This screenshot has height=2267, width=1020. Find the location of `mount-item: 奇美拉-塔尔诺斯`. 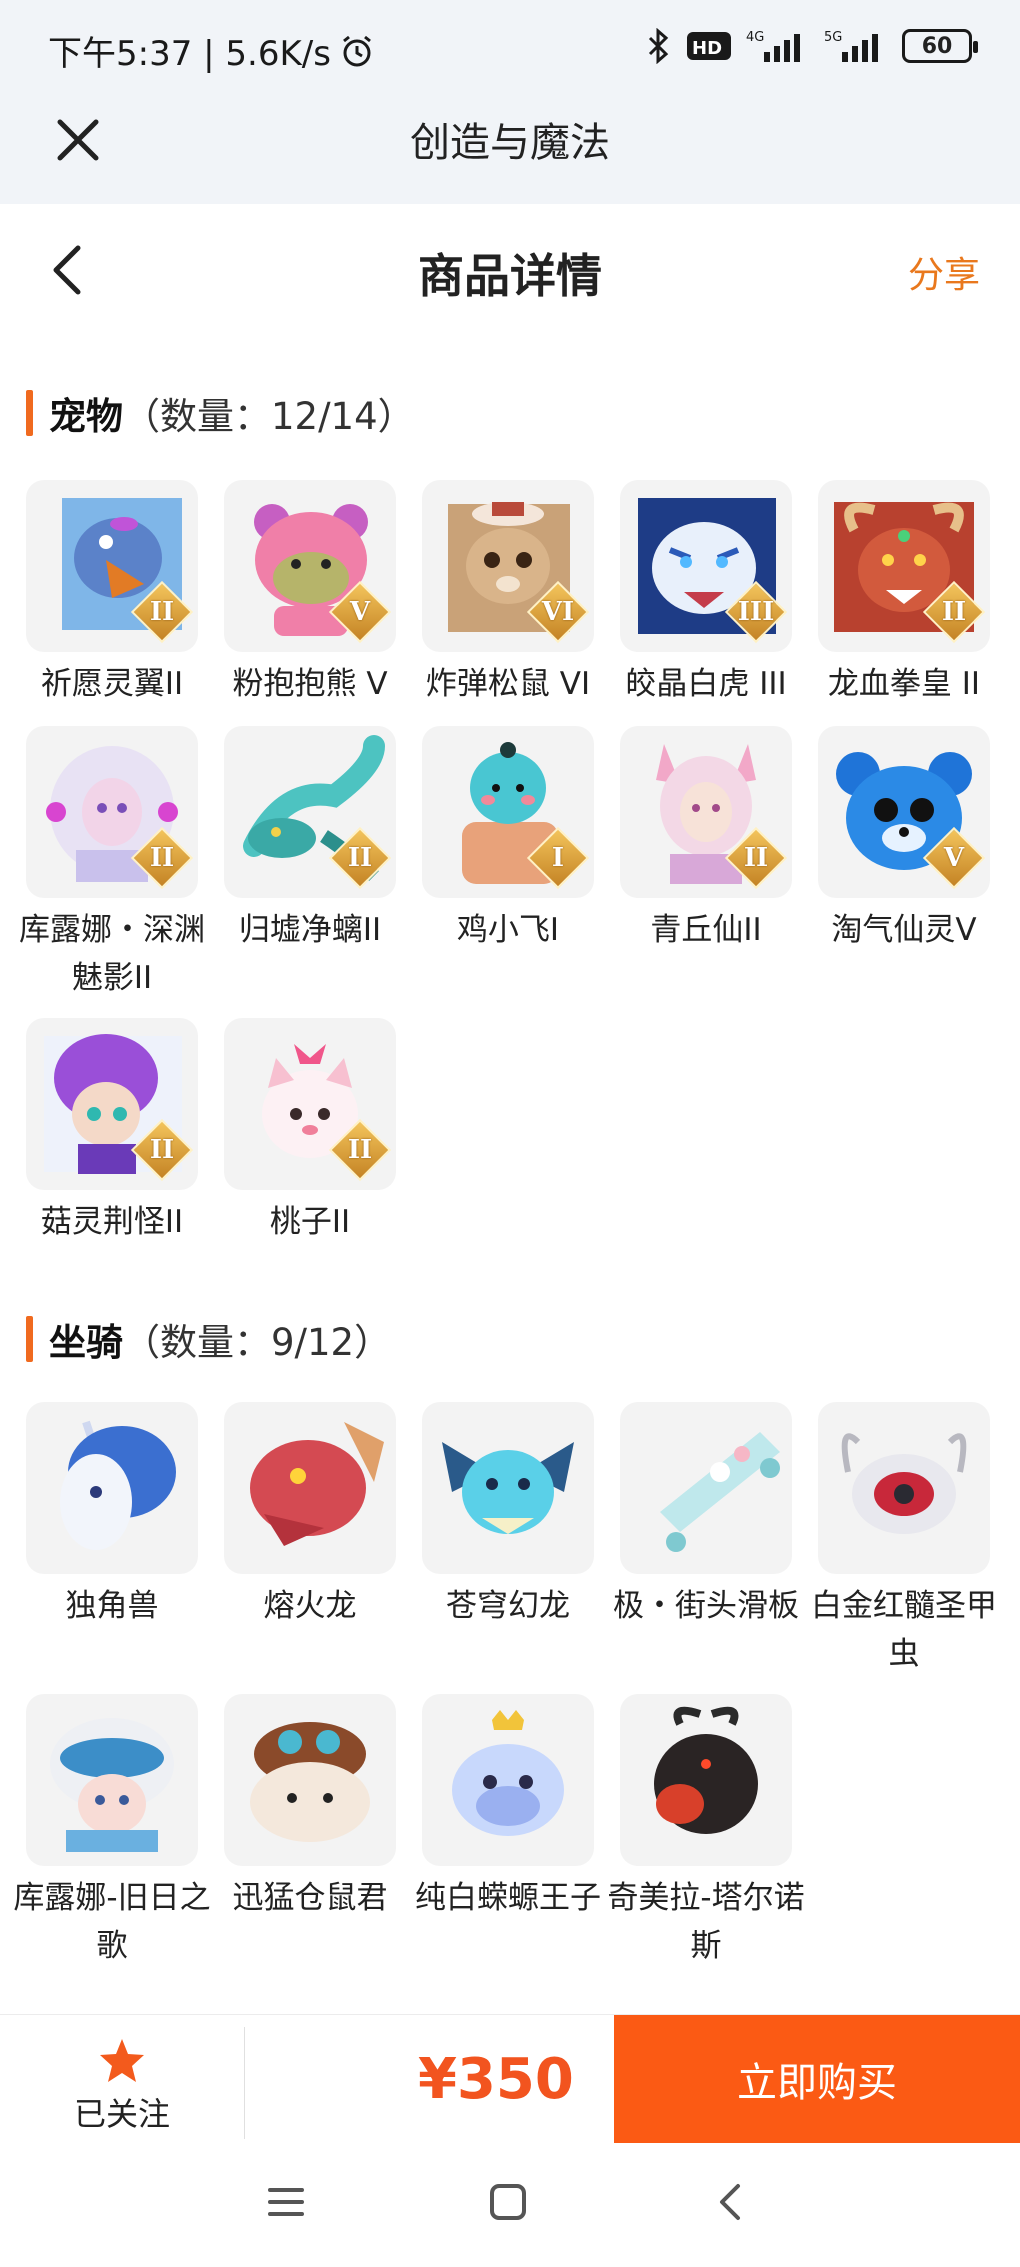

mount-item: 奇美拉-塔尔诺斯 is located at coordinates (706, 1832).